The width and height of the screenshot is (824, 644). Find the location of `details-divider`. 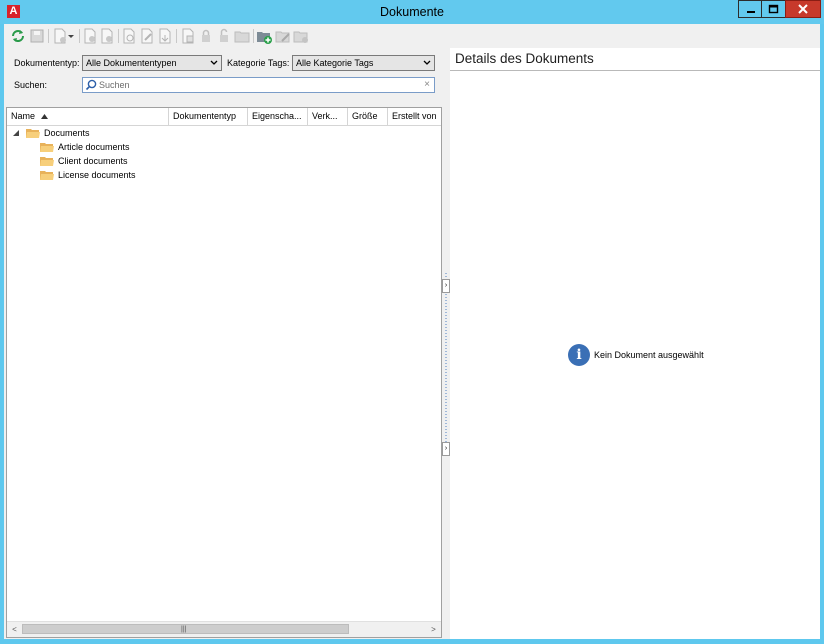

details-divider is located at coordinates (635, 70).